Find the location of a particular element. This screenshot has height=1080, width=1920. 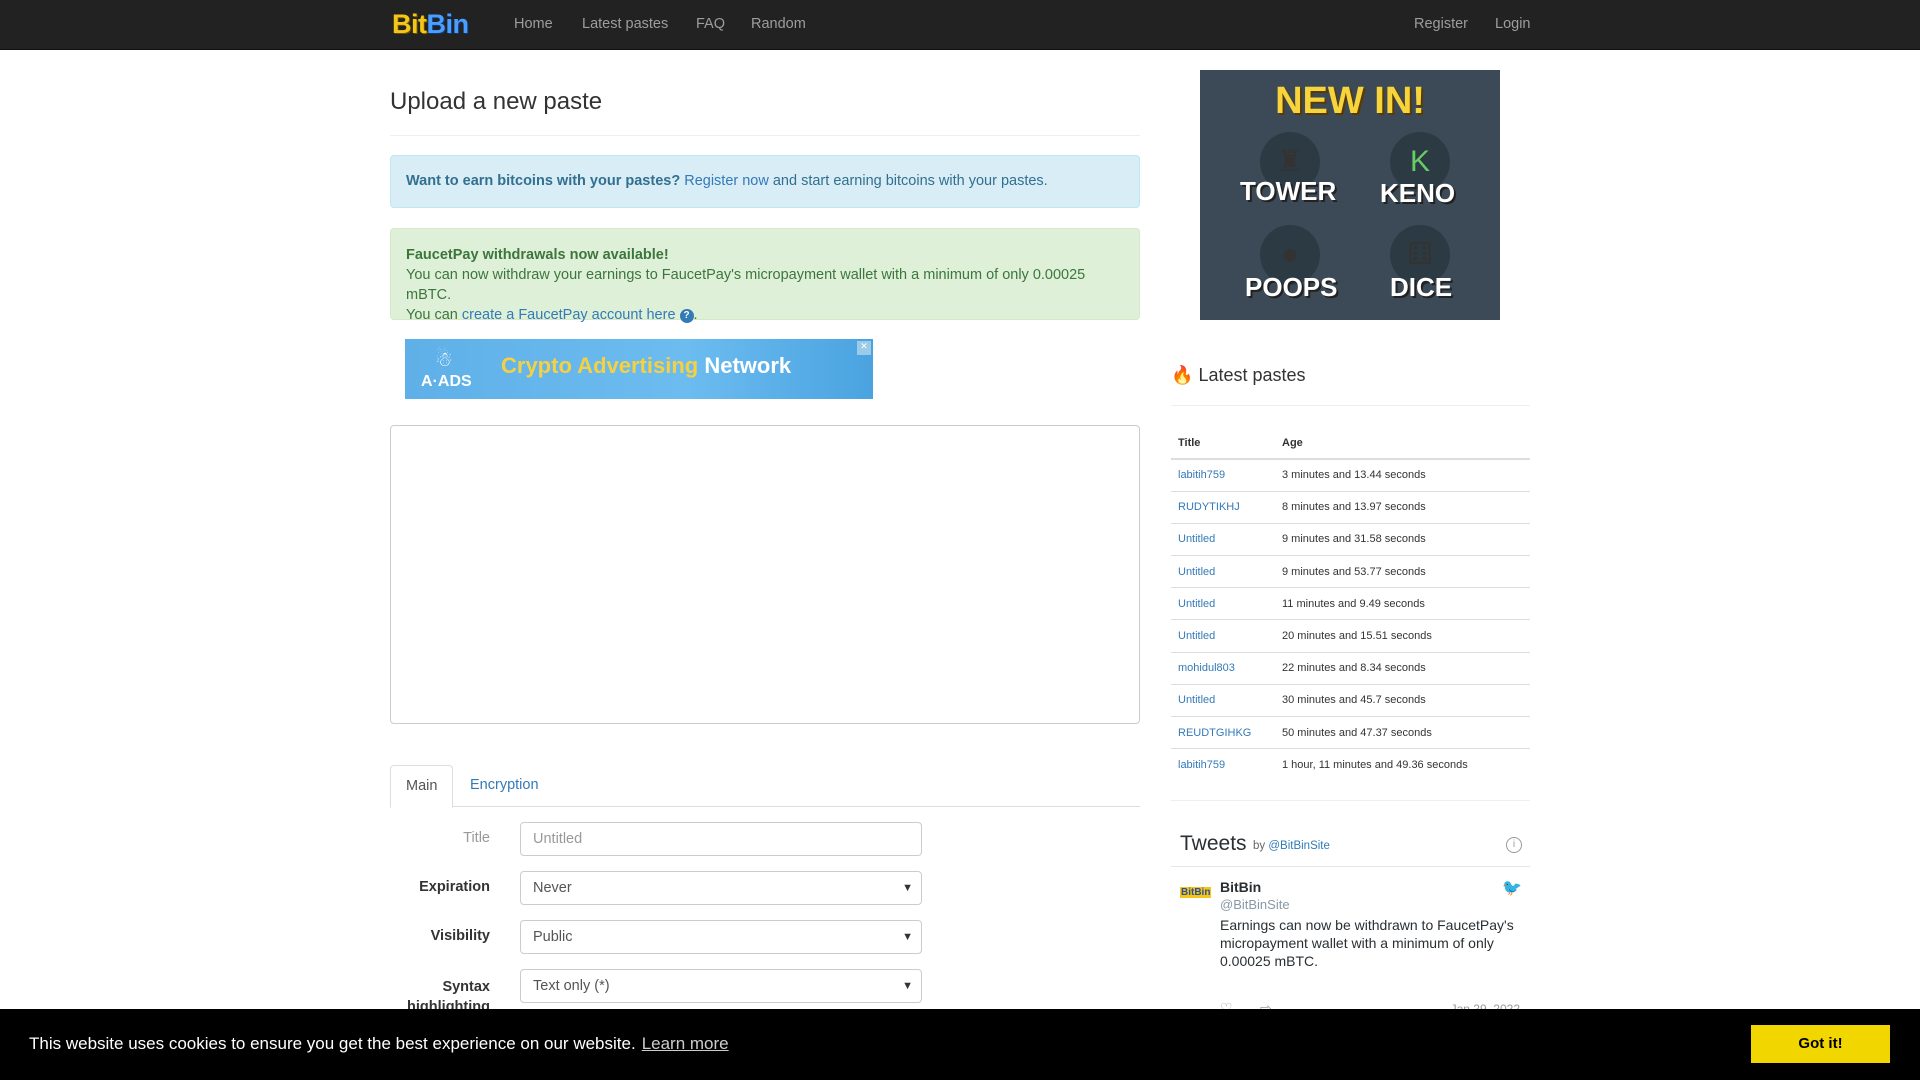

ad-game: POOPS is located at coordinates (1291, 287).